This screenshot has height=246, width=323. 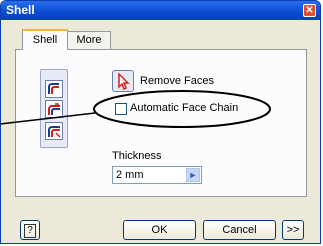 I want to click on tab-shell-label: Shell, so click(x=45, y=40).